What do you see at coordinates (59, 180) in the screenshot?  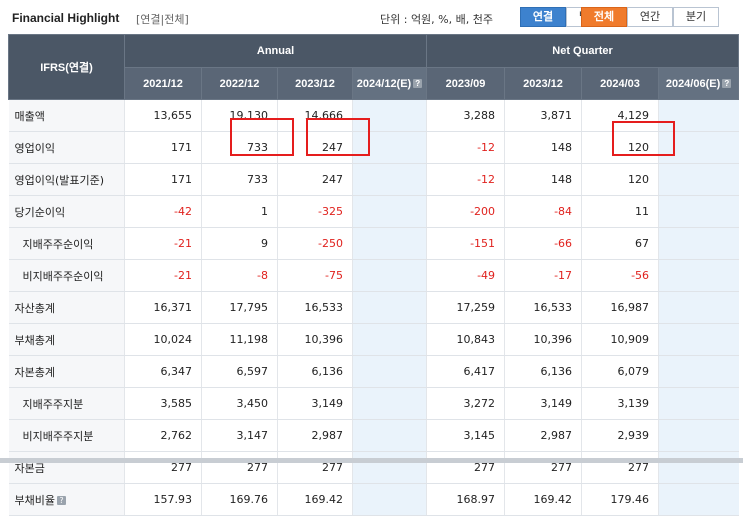 I see `row-label: 영업이익(발표기준)` at bounding box center [59, 180].